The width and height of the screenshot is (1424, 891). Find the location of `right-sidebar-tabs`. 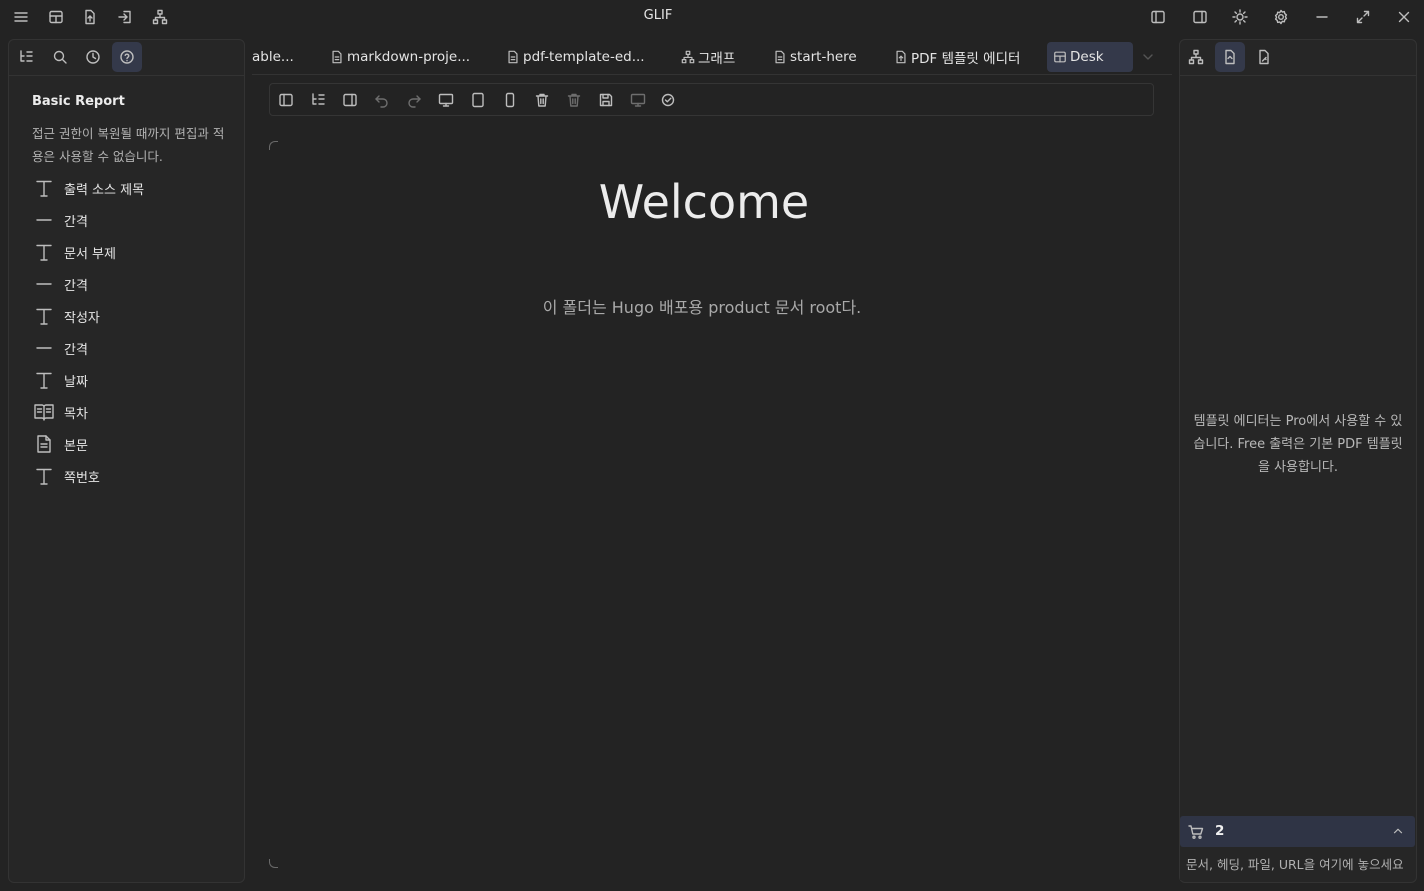

right-sidebar-tabs is located at coordinates (1298, 58).